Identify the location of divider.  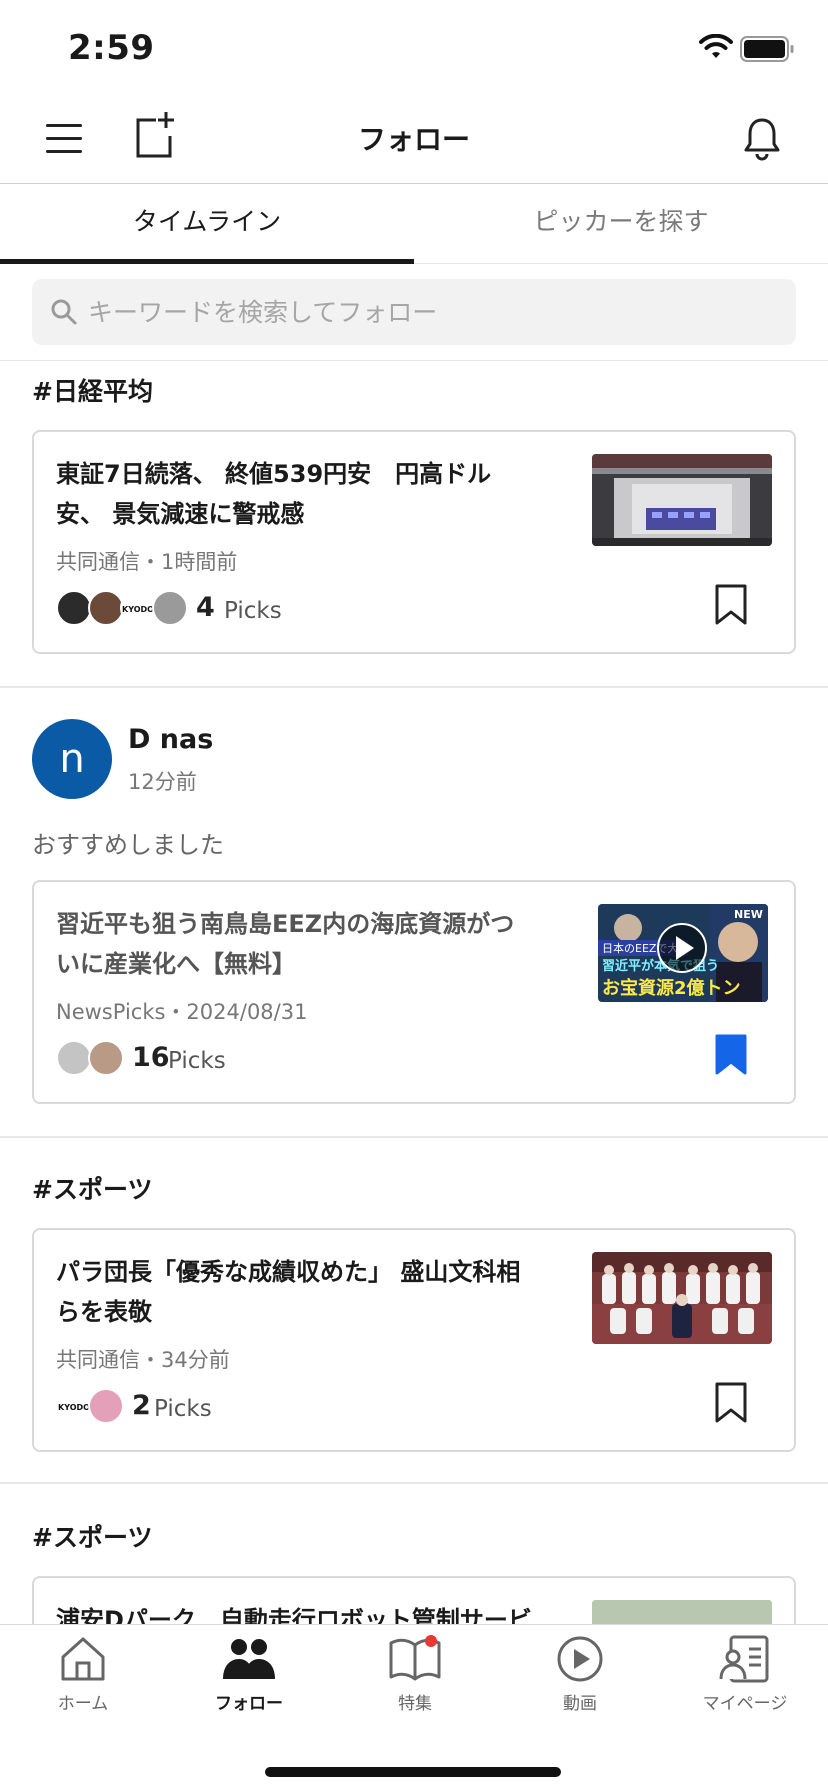
(414, 360).